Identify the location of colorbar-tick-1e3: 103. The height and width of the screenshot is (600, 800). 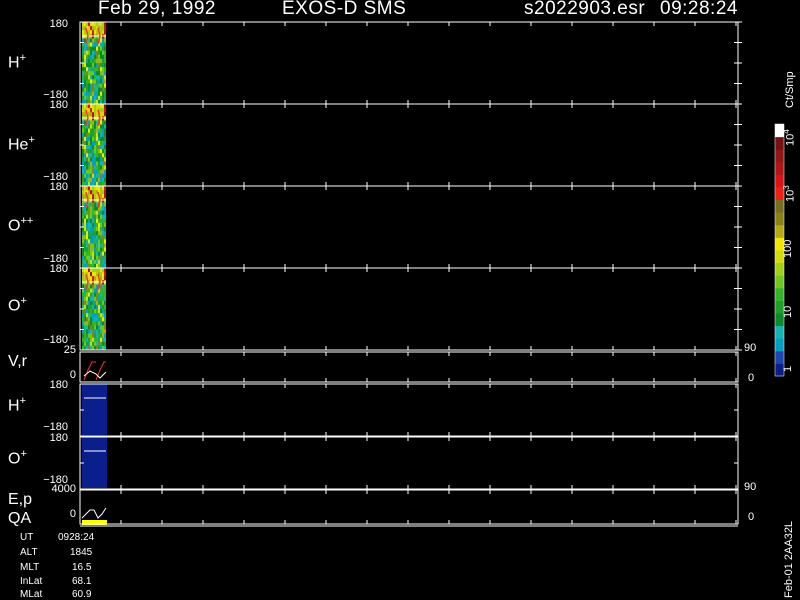
(789, 193).